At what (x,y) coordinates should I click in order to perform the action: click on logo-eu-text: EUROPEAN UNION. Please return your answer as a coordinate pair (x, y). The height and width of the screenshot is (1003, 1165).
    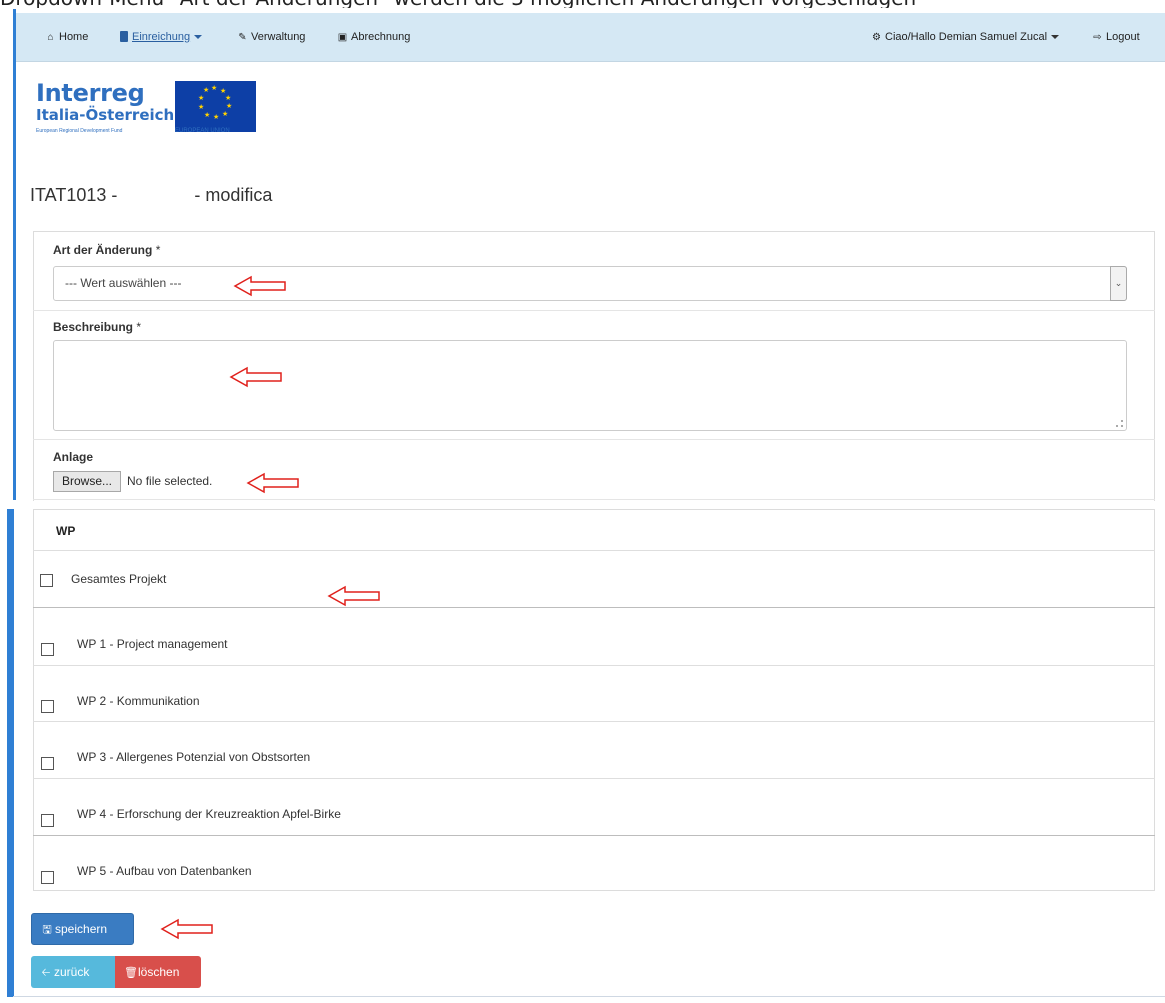
    Looking at the image, I should click on (202, 131).